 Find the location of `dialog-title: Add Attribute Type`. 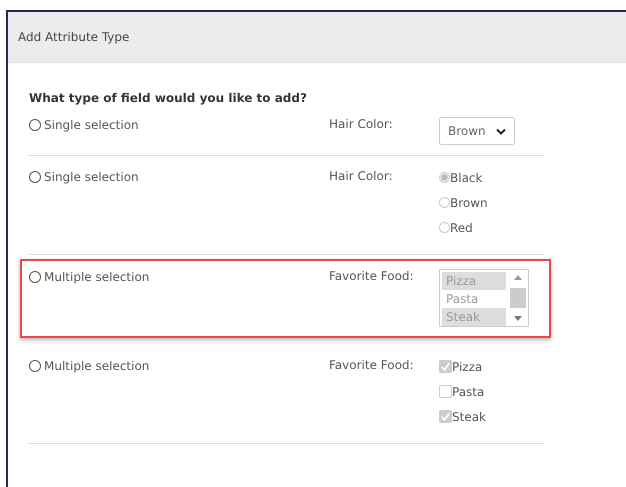

dialog-title: Add Attribute Type is located at coordinates (74, 37).